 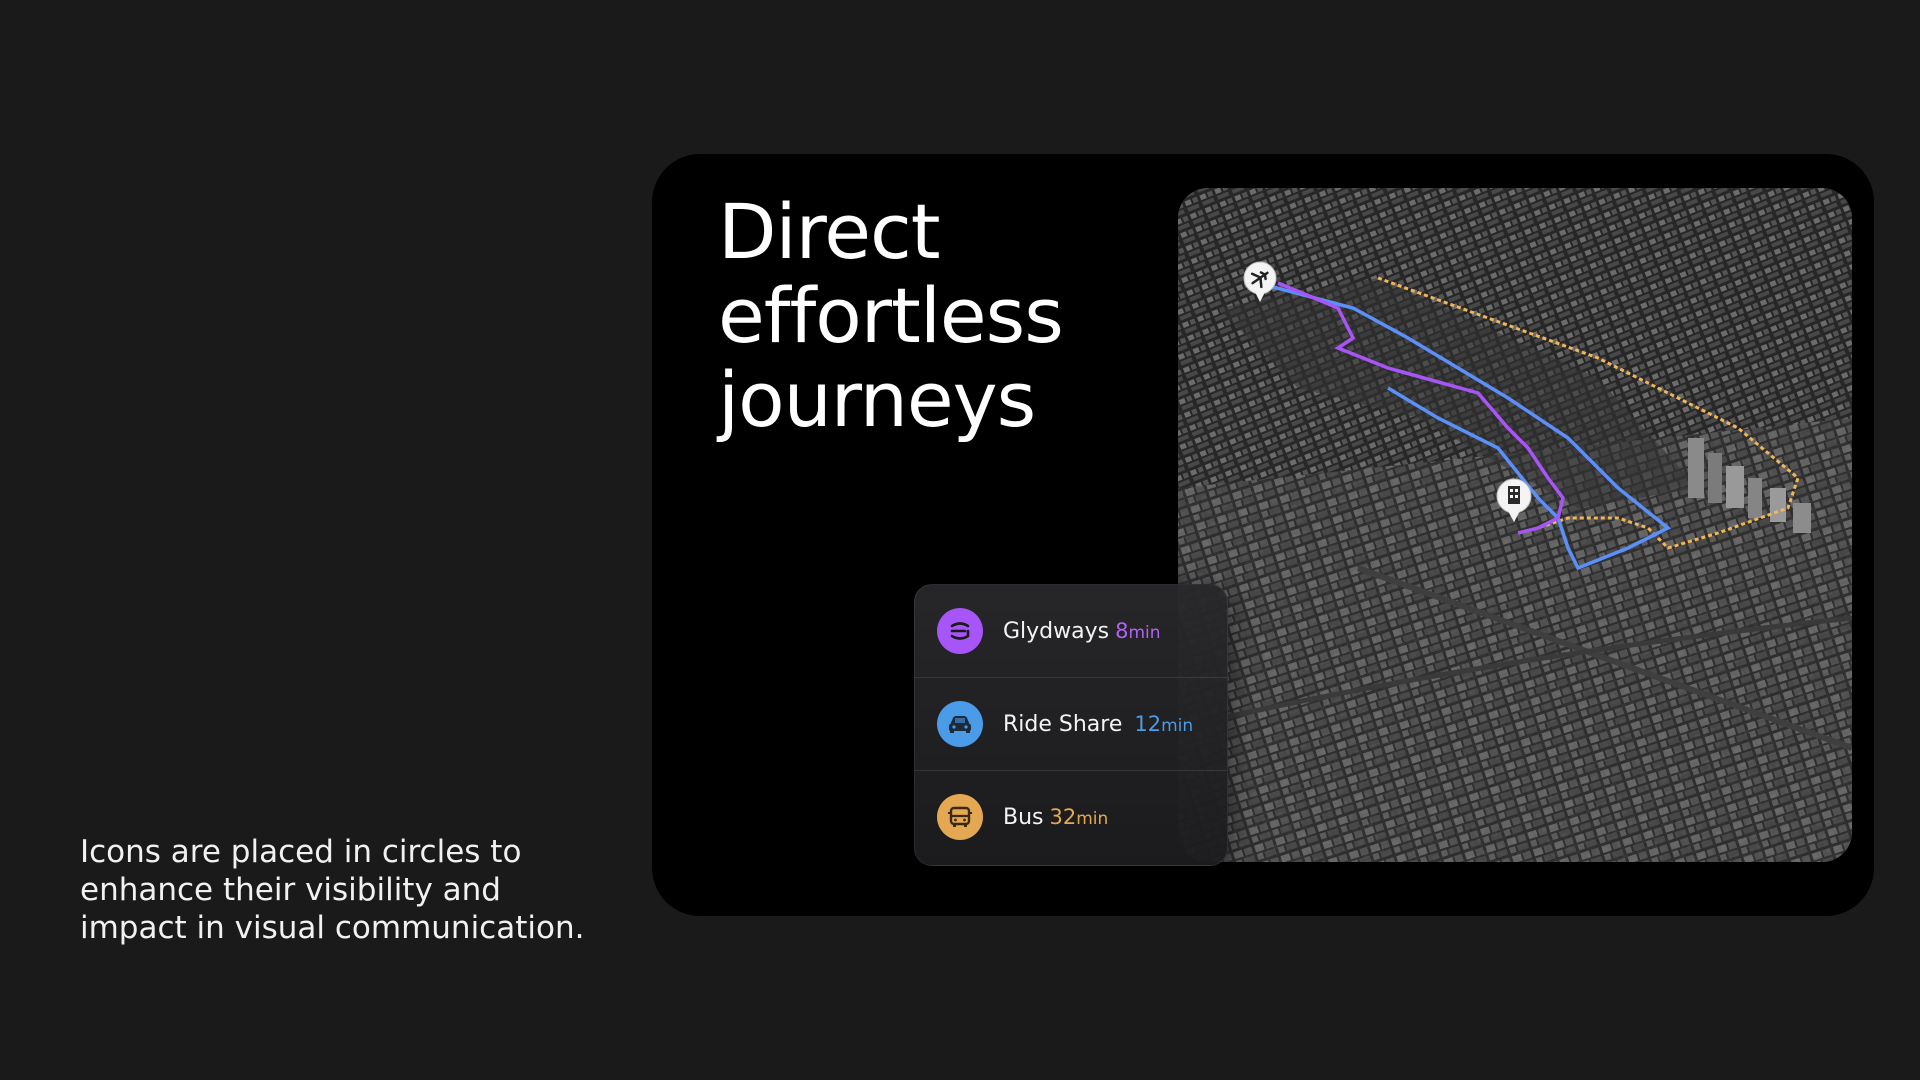 I want to click on option-ride-share: Ride Share 12min, so click(x=1071, y=724).